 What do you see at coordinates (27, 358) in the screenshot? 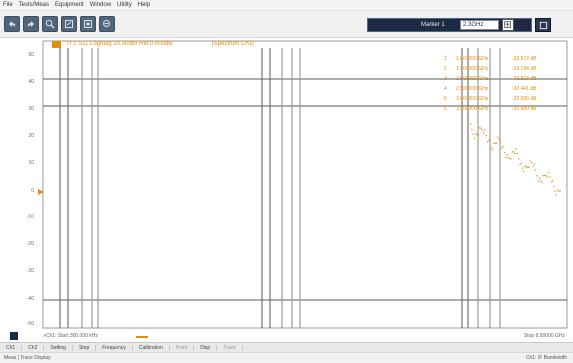
I see `status-left: Meas | Trace Display` at bounding box center [27, 358].